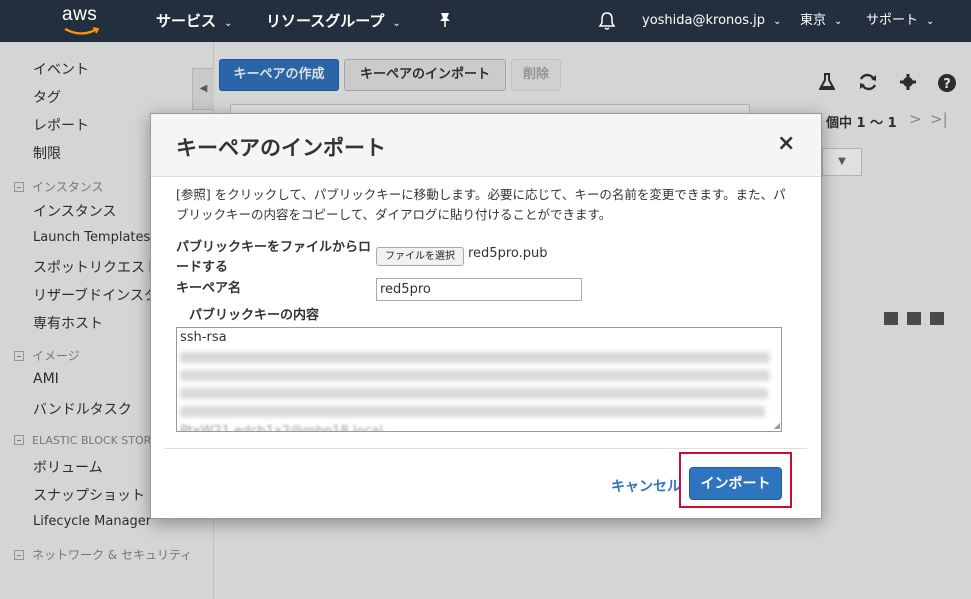 The image size is (971, 599). I want to click on dialog-header: キーペアのインポート ×, so click(486, 145).